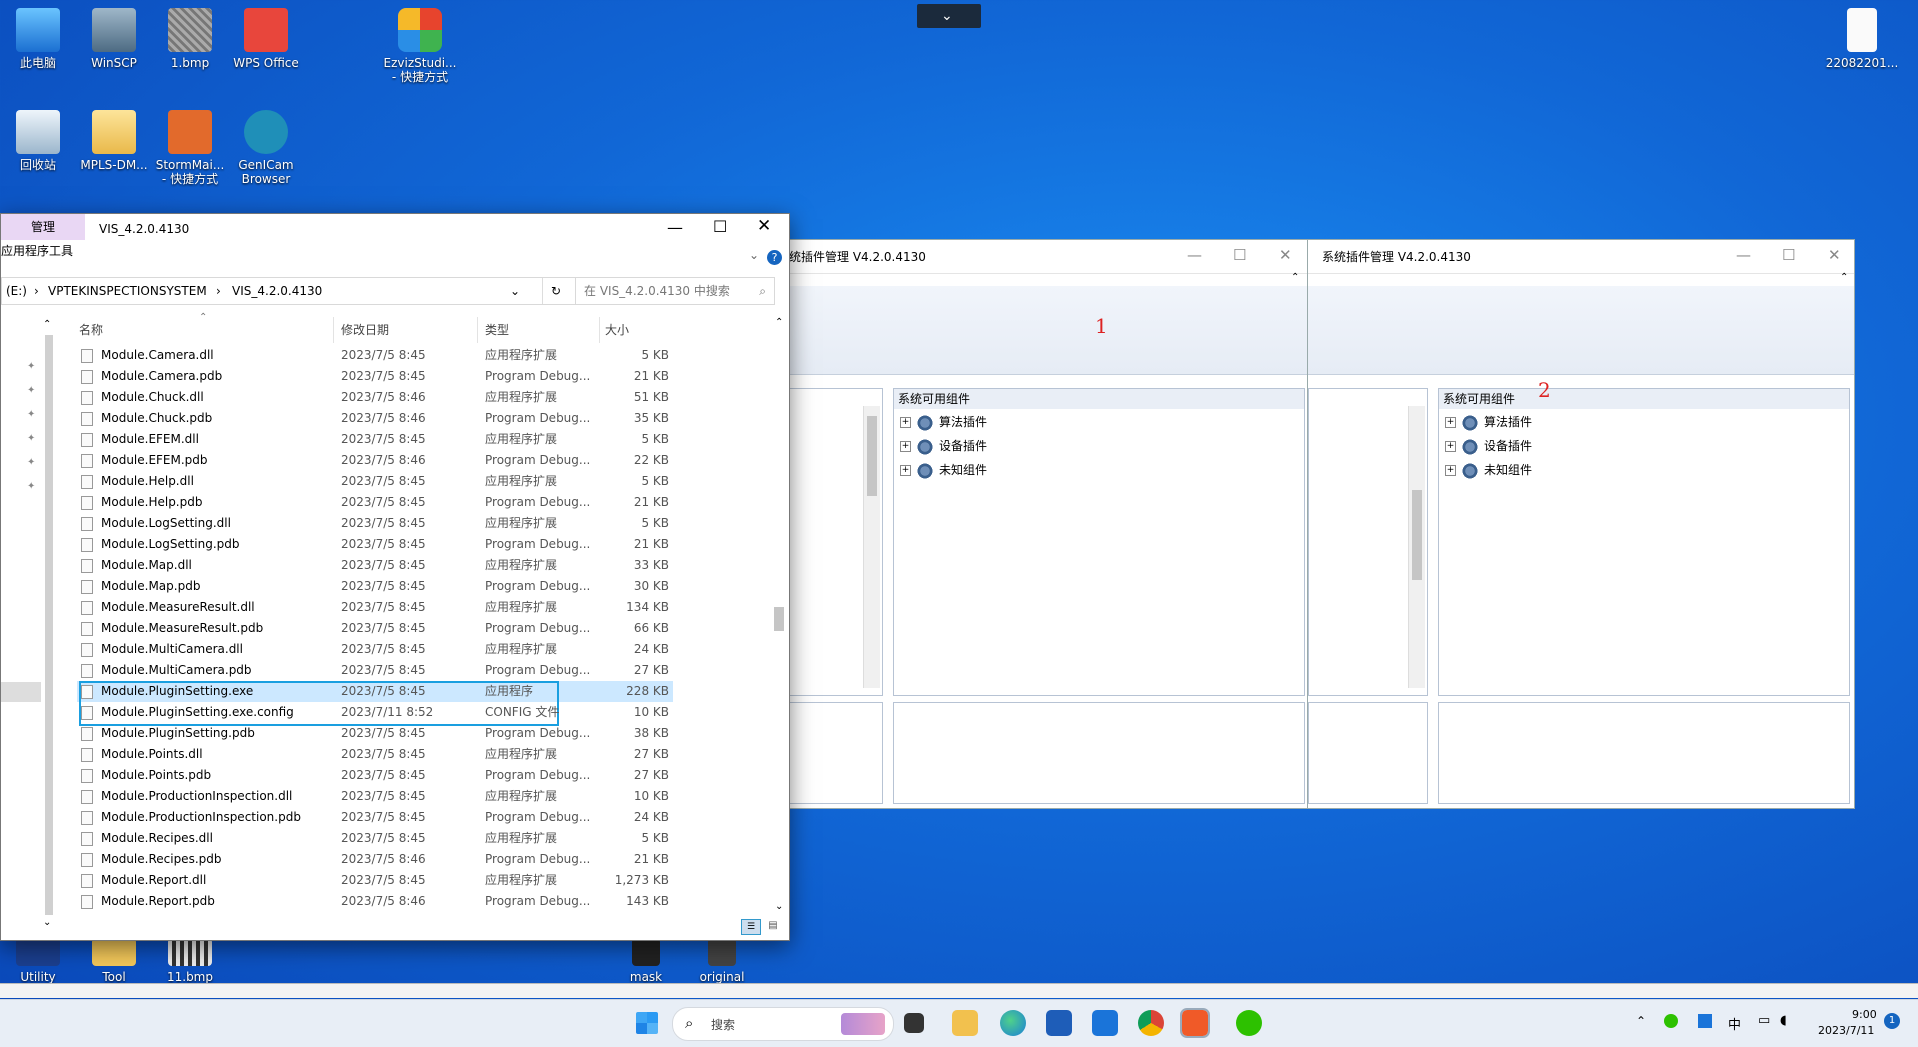  I want to click on details-view-icon: ☰, so click(751, 927).